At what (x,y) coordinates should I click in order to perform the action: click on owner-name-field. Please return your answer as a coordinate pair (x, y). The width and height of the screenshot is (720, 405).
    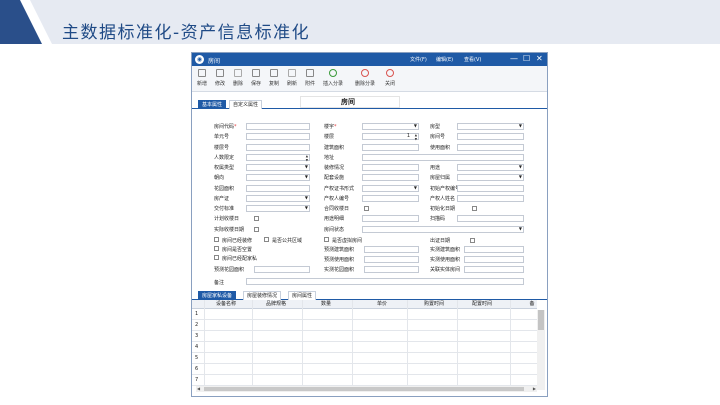
    Looking at the image, I should click on (490, 198).